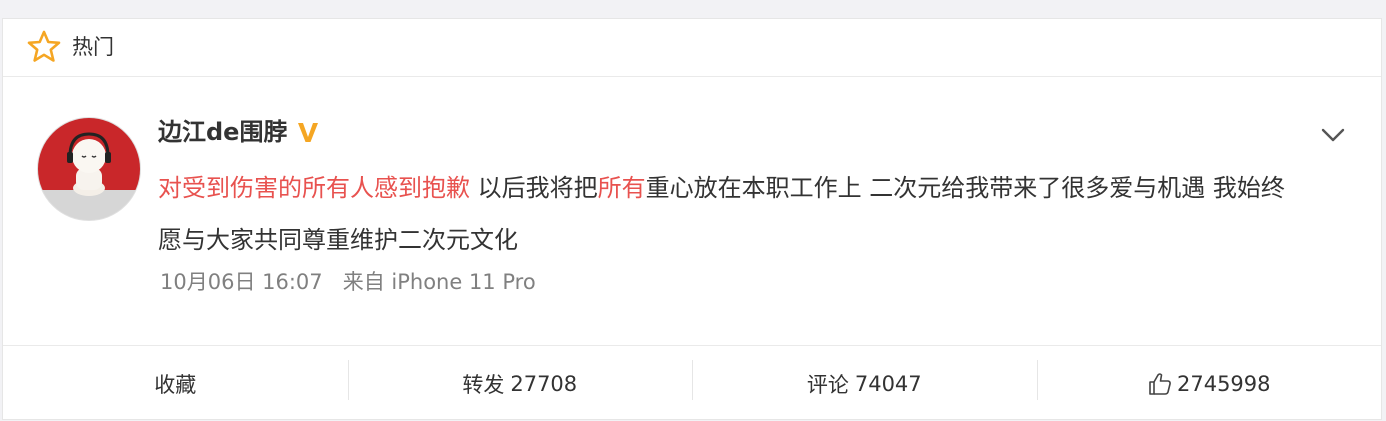  I want to click on author-name: 边江de围脖, so click(222, 132).